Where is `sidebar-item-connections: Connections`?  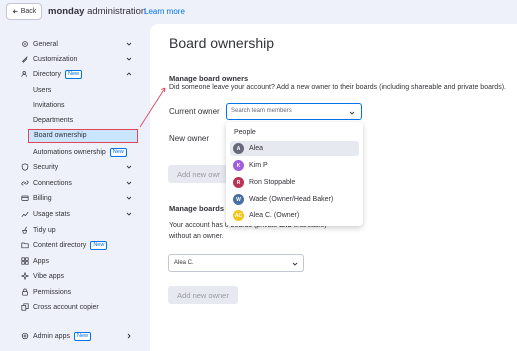
sidebar-item-connections: Connections is located at coordinates (79, 183).